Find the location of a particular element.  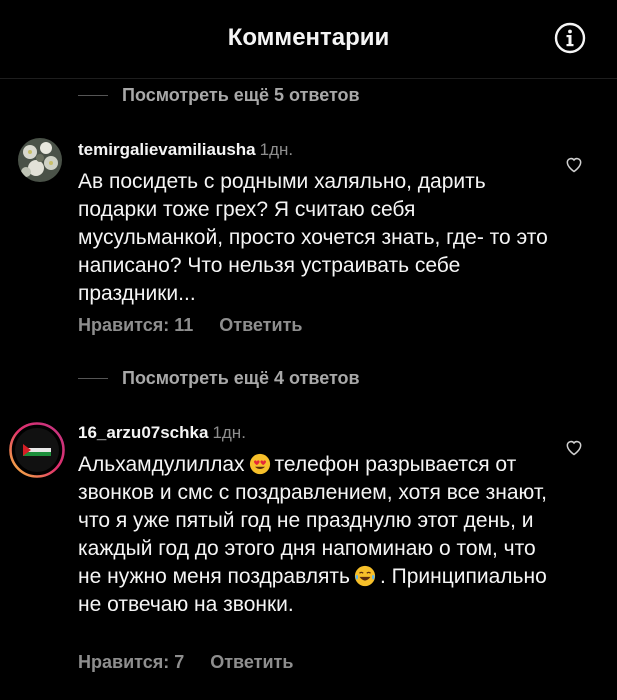

view-more-replies-button: Посмотреть ещё 4 ответов is located at coordinates (219, 378).